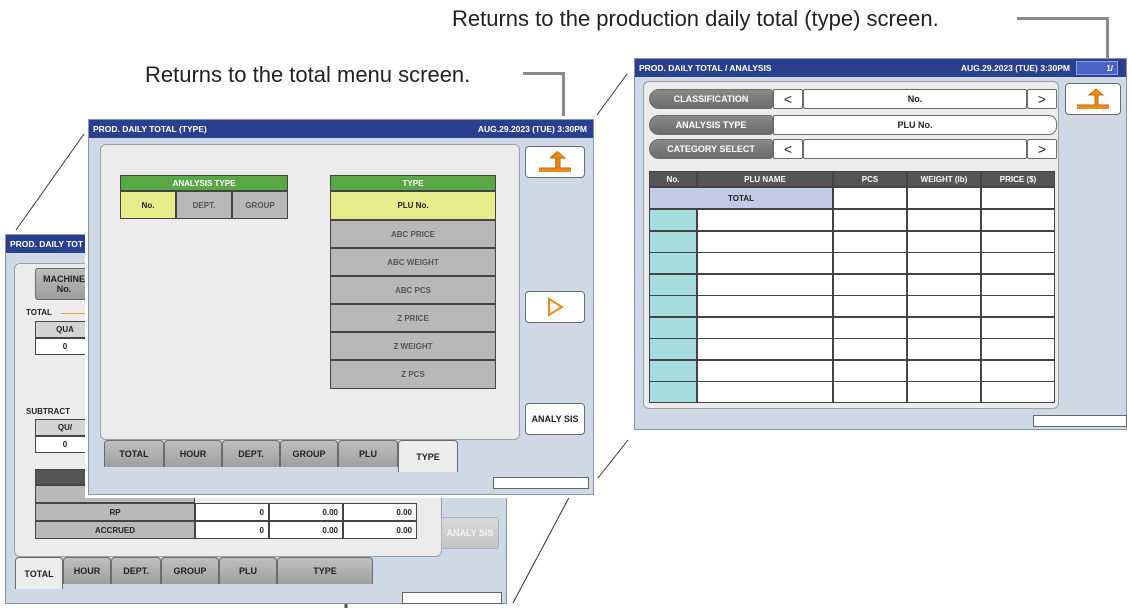  What do you see at coordinates (65, 346) in the screenshot?
I see `qty-value: 0` at bounding box center [65, 346].